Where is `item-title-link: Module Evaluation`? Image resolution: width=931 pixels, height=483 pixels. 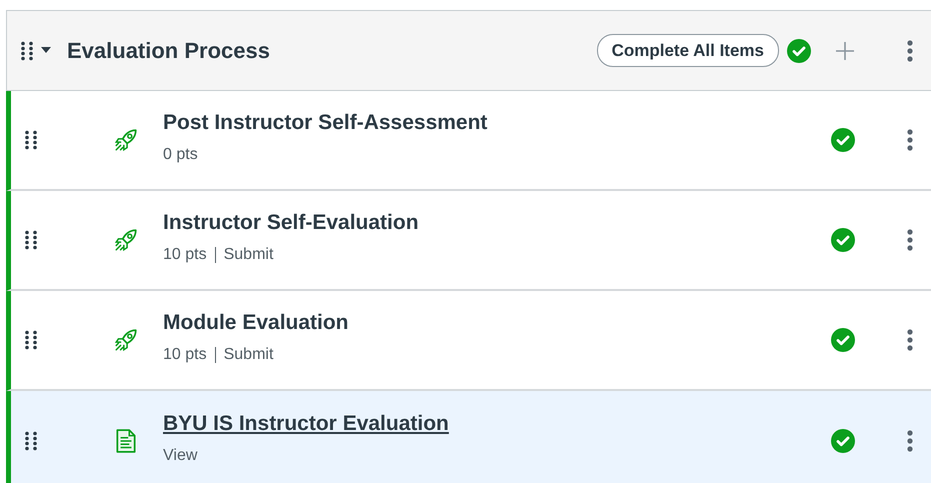 item-title-link: Module Evaluation is located at coordinates (256, 323).